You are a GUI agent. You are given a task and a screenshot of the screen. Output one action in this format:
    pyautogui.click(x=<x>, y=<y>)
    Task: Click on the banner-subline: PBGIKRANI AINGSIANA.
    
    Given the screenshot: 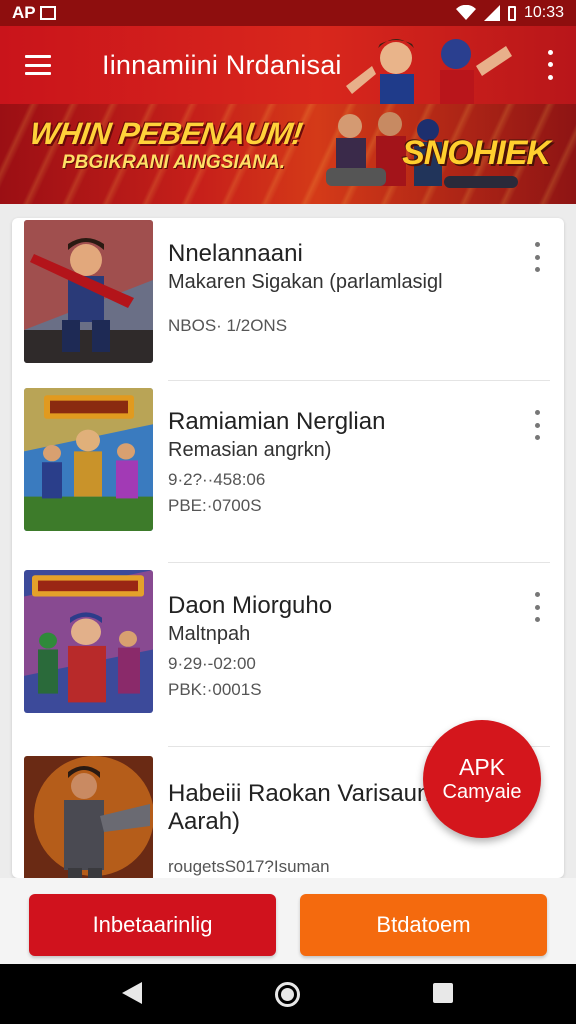 What is the action you would take?
    pyautogui.click(x=174, y=162)
    